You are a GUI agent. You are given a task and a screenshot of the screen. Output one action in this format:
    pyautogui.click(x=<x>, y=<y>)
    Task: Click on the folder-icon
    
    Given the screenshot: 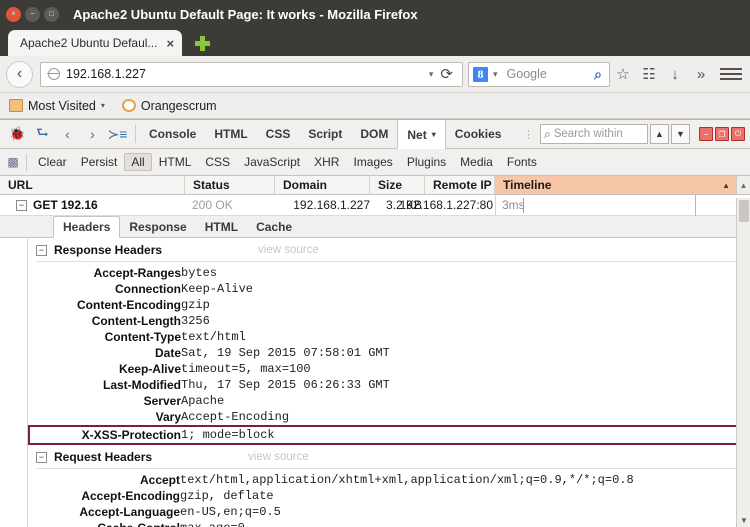 What is the action you would take?
    pyautogui.click(x=16, y=105)
    